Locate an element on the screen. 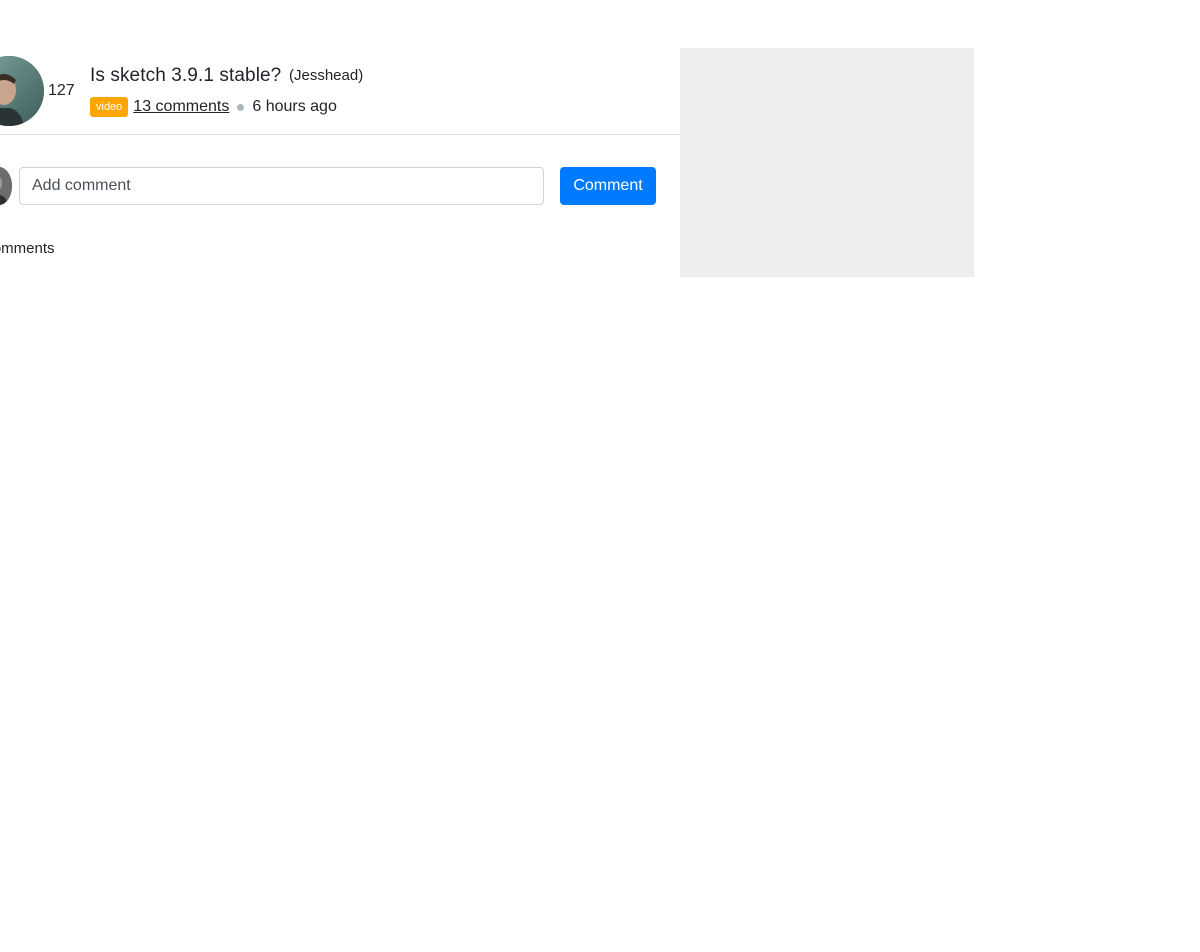 The width and height of the screenshot is (1200, 952). comments-count-link: 13 comments is located at coordinates (181, 107).